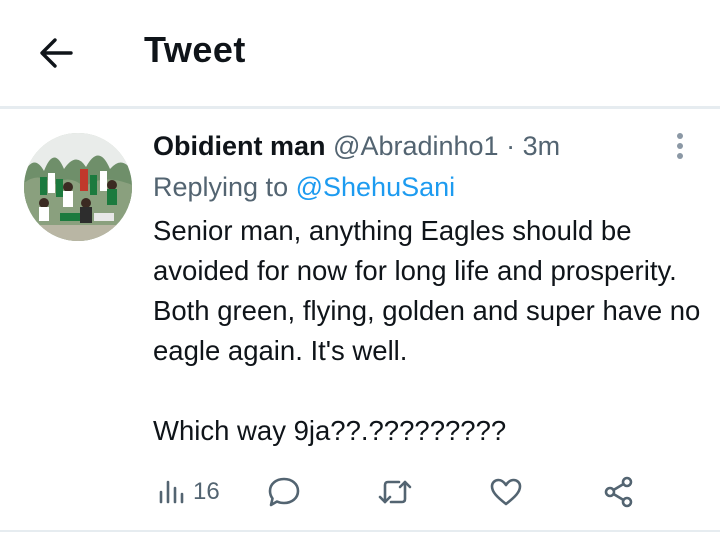 The image size is (720, 538). I want to click on tweet-divider, so click(360, 531).